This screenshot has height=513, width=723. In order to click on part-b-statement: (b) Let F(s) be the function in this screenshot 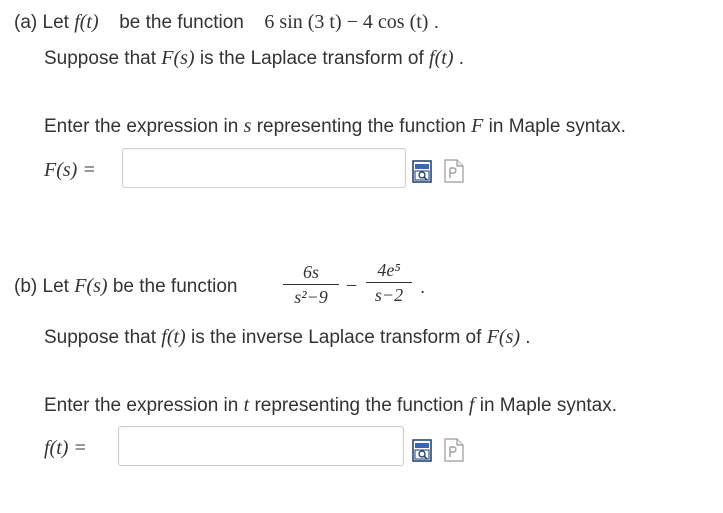, I will do `click(125, 286)`.